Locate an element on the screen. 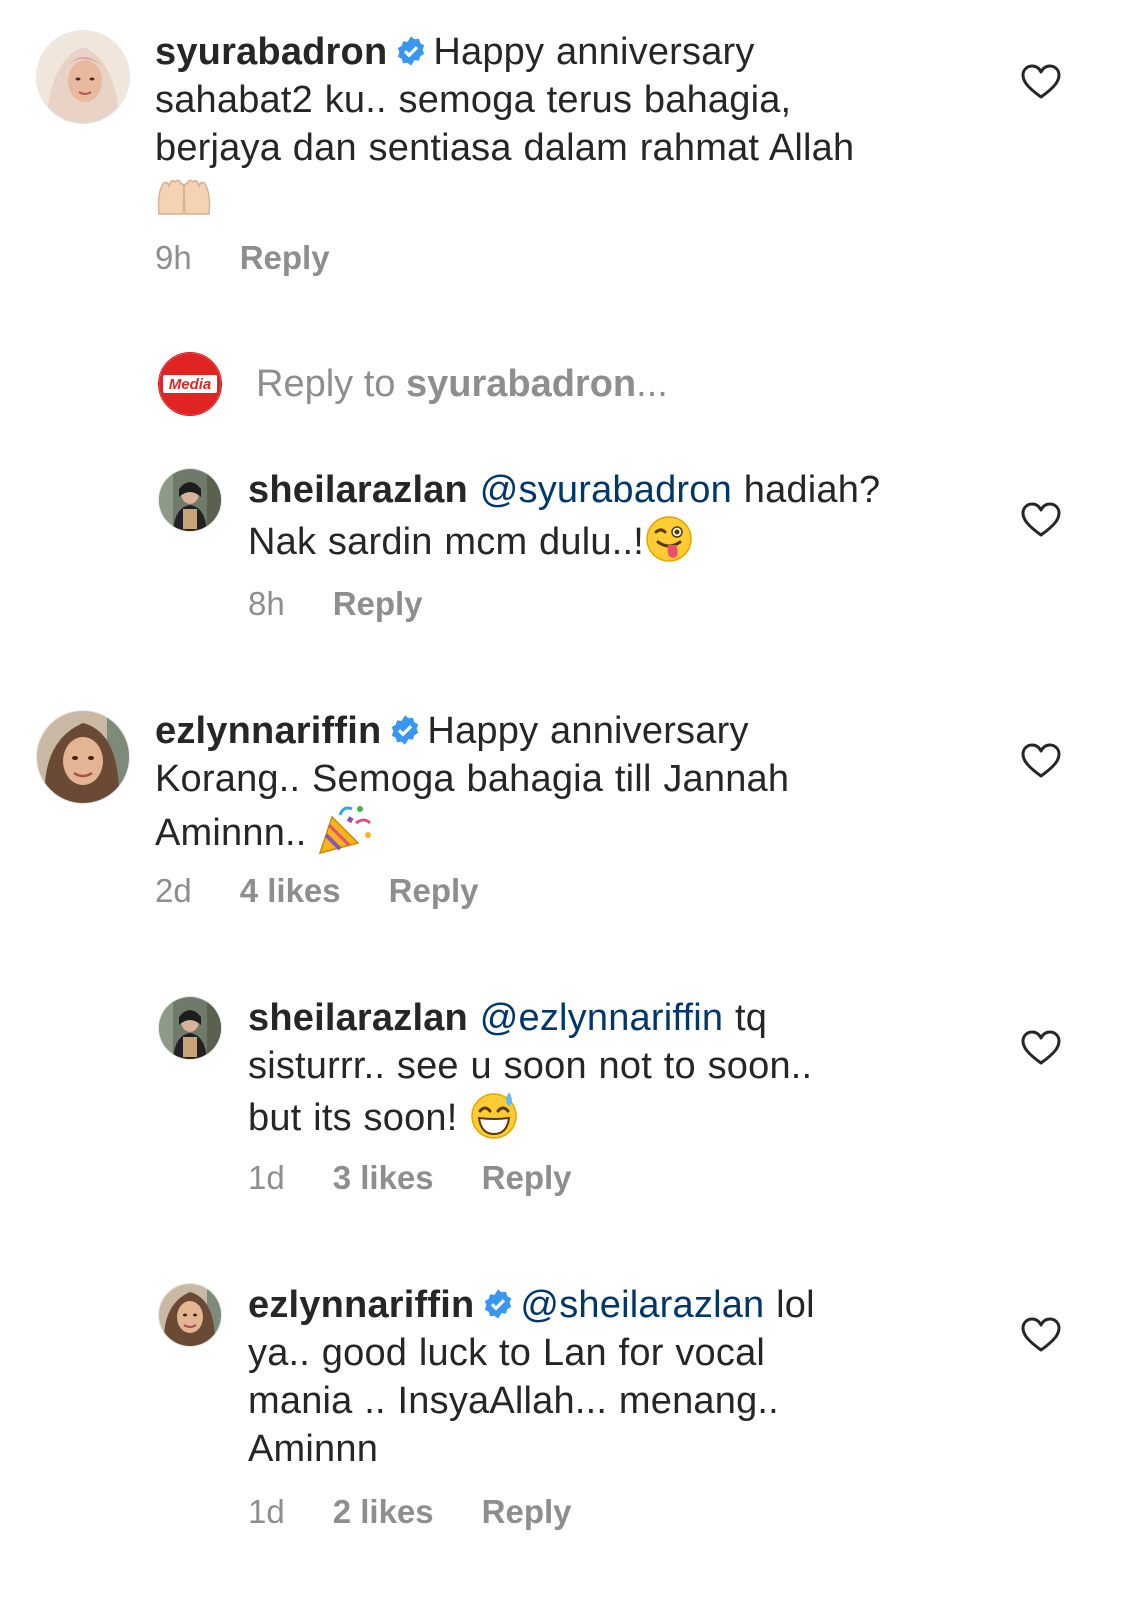  winking-face-tongue-emoji is located at coordinates (669, 539).